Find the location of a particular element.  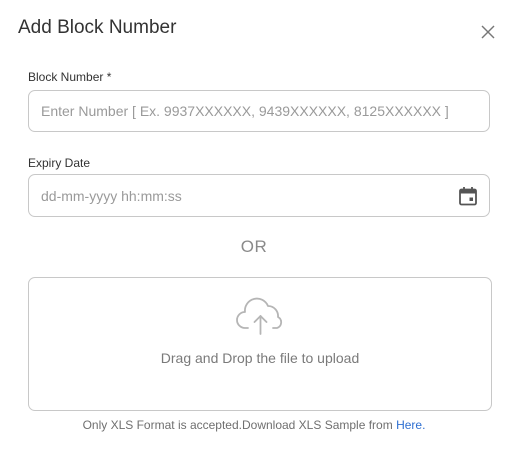

close-icon is located at coordinates (488, 32).